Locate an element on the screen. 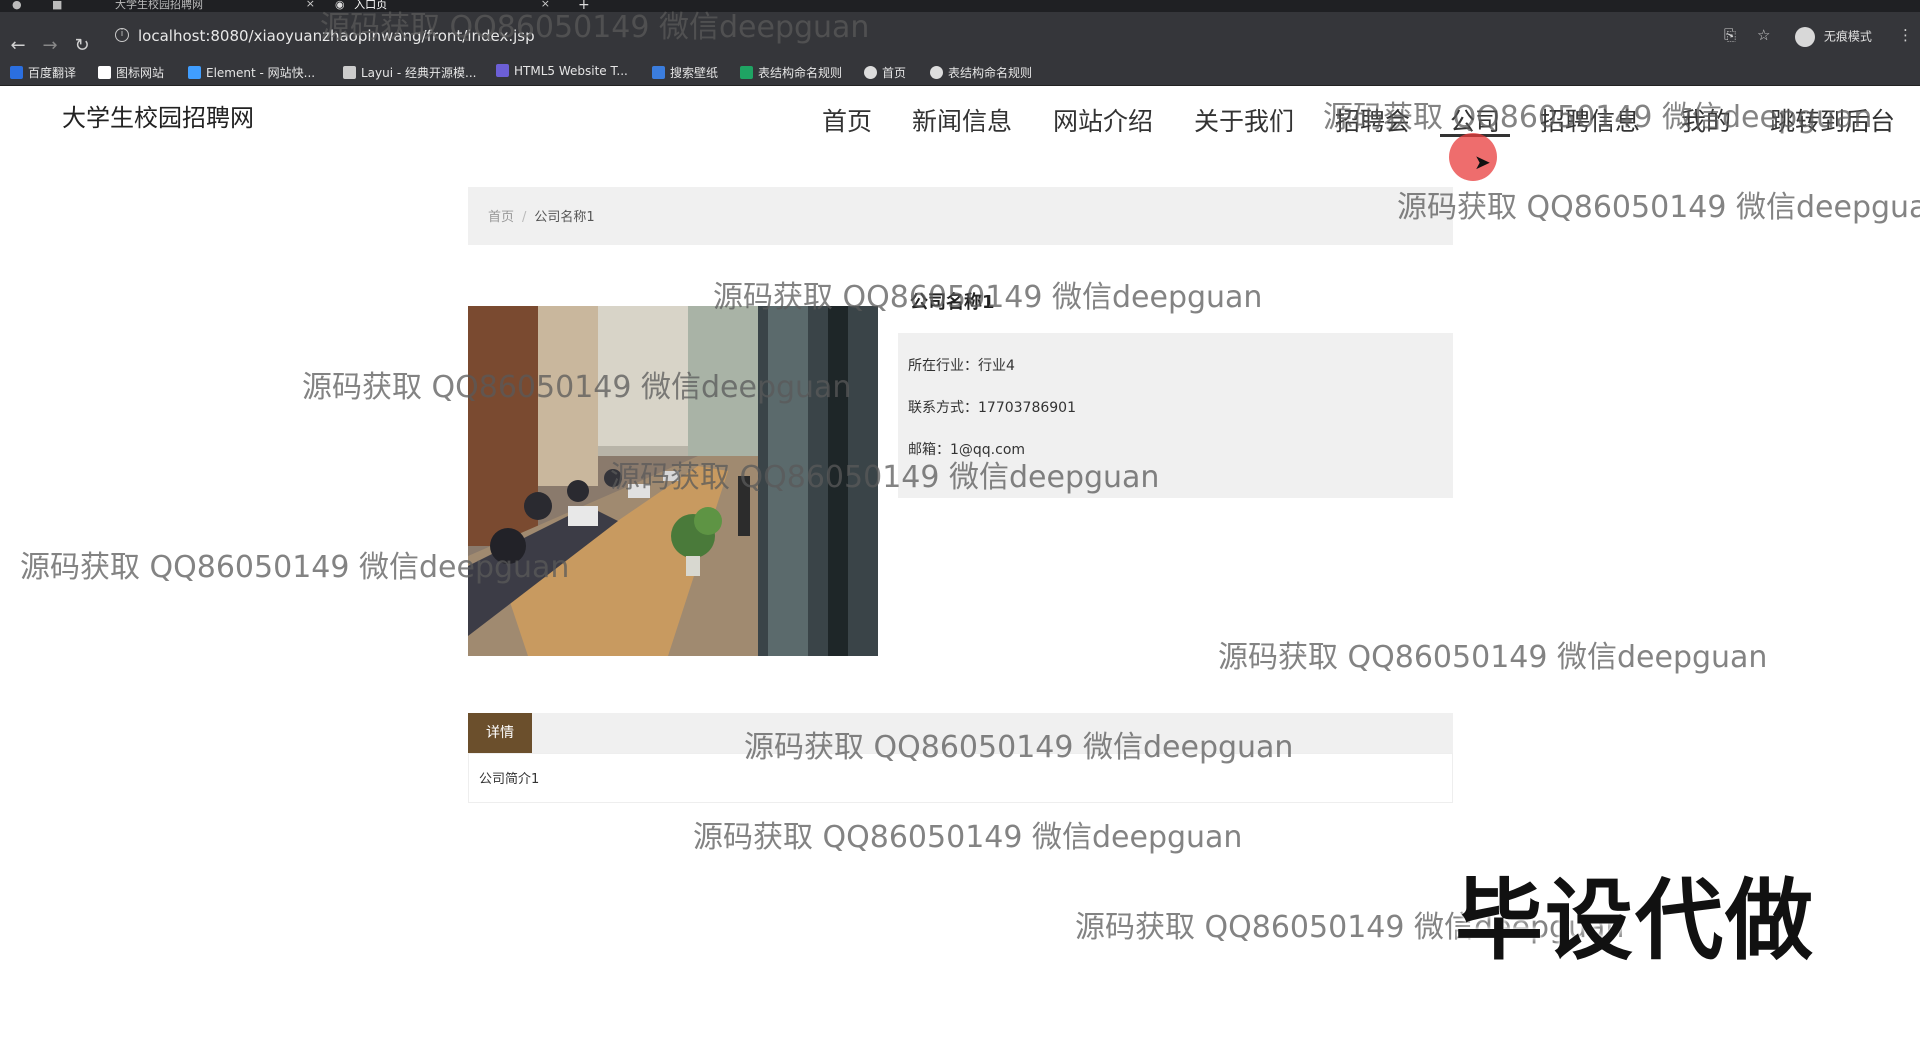 This screenshot has height=1056, width=1920. browser-tab-1: 大学生校园招聘网 × is located at coordinates (215, 6).